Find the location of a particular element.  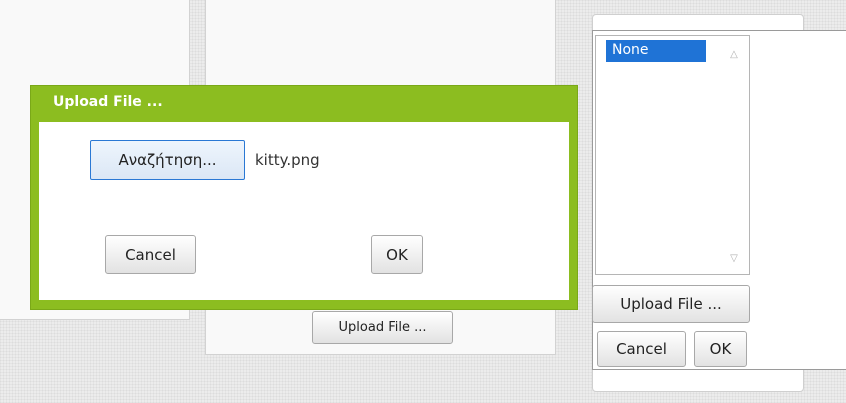

scroll-up-icon: △ is located at coordinates (734, 55).